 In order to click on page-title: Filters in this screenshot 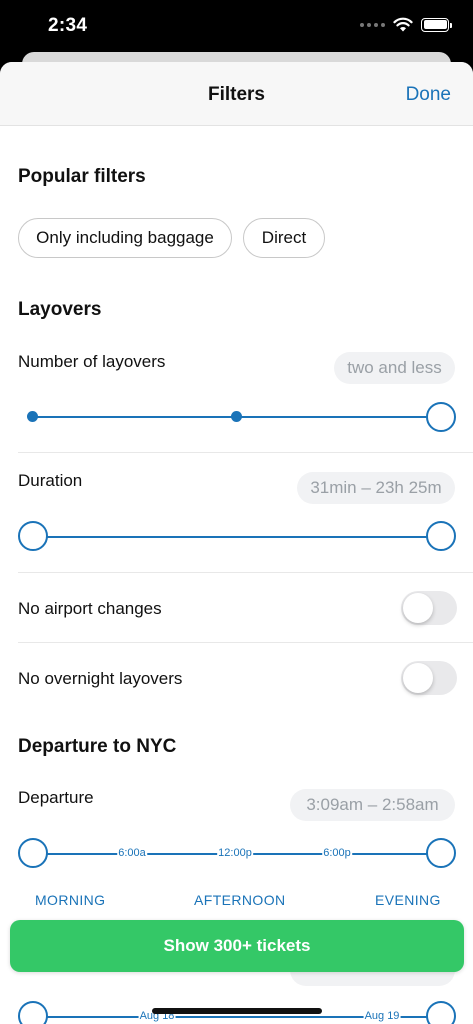, I will do `click(236, 94)`.